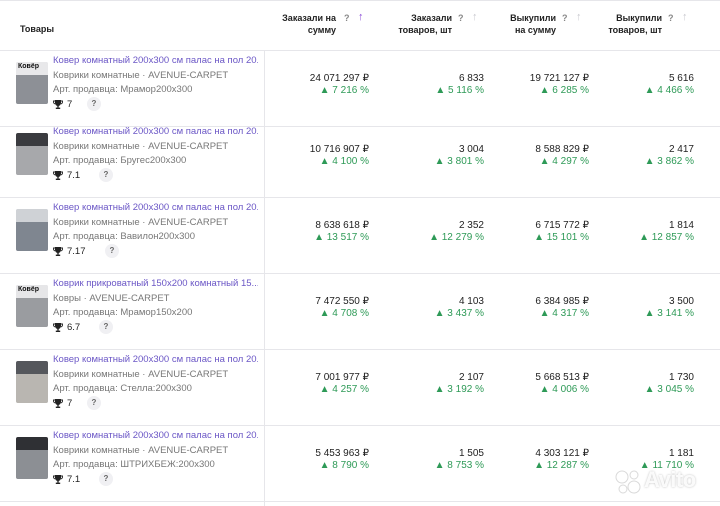  I want to click on ordered-sum-cell: 24 071 297 ₽ ▲ 7 216 %, so click(339, 84).